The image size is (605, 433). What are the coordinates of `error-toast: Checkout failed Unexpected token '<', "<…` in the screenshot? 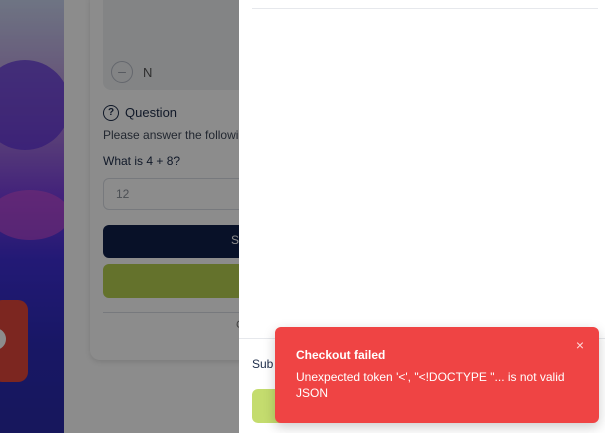 It's located at (437, 375).